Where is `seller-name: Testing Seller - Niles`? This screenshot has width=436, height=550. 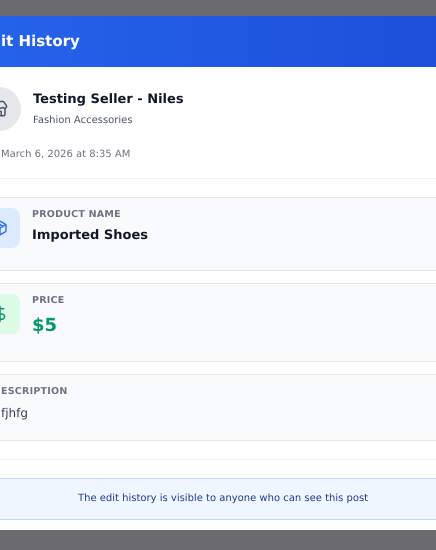 seller-name: Testing Seller - Niles is located at coordinates (108, 99).